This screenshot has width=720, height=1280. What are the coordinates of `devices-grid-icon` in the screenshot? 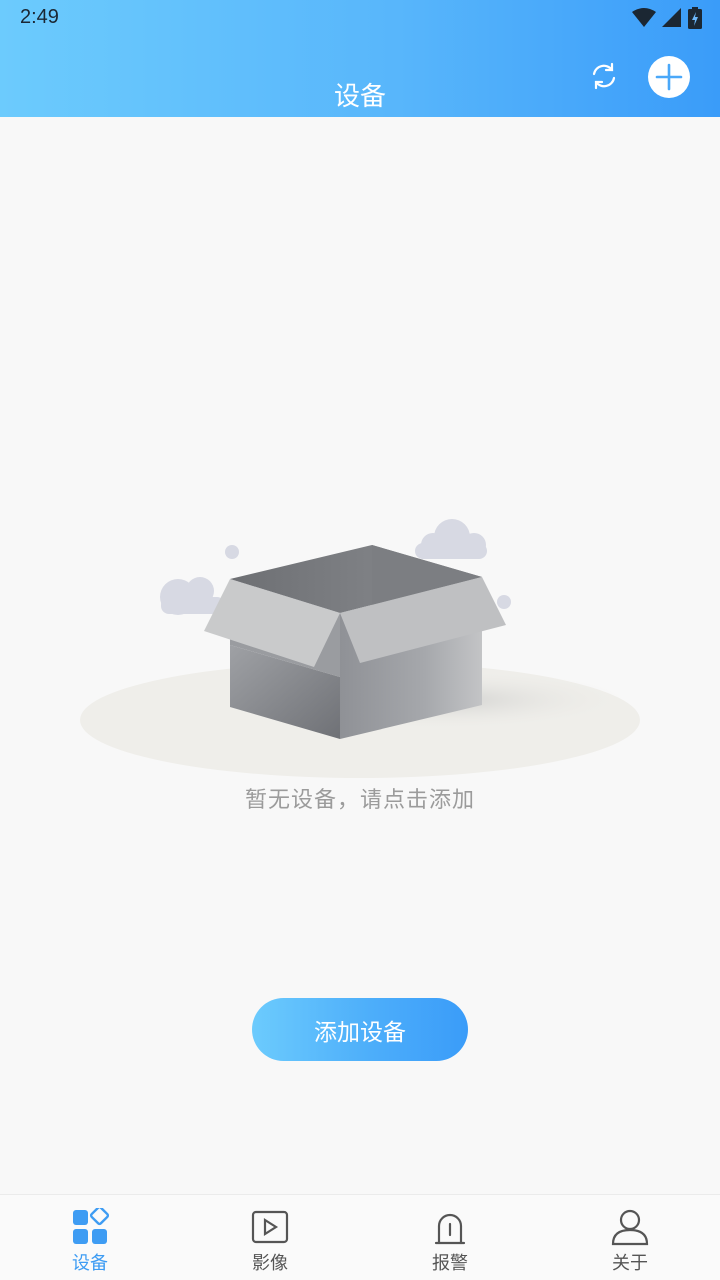 It's located at (90, 1227).